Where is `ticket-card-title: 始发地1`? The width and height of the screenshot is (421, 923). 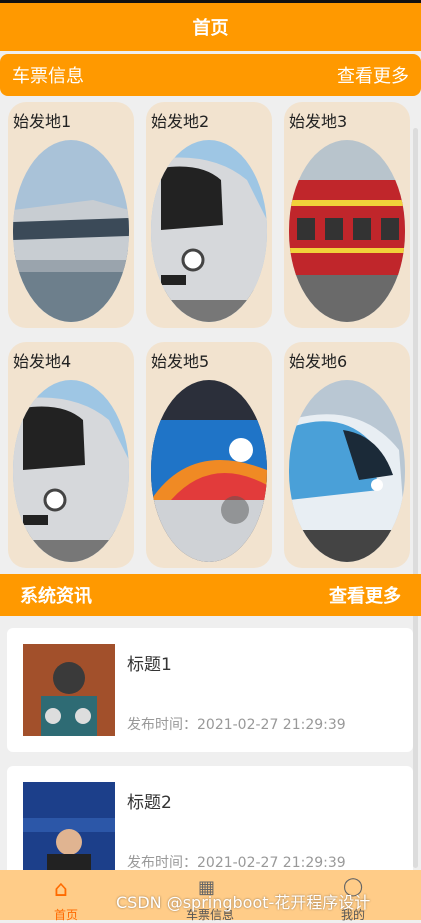 ticket-card-title: 始发地1 is located at coordinates (42, 121).